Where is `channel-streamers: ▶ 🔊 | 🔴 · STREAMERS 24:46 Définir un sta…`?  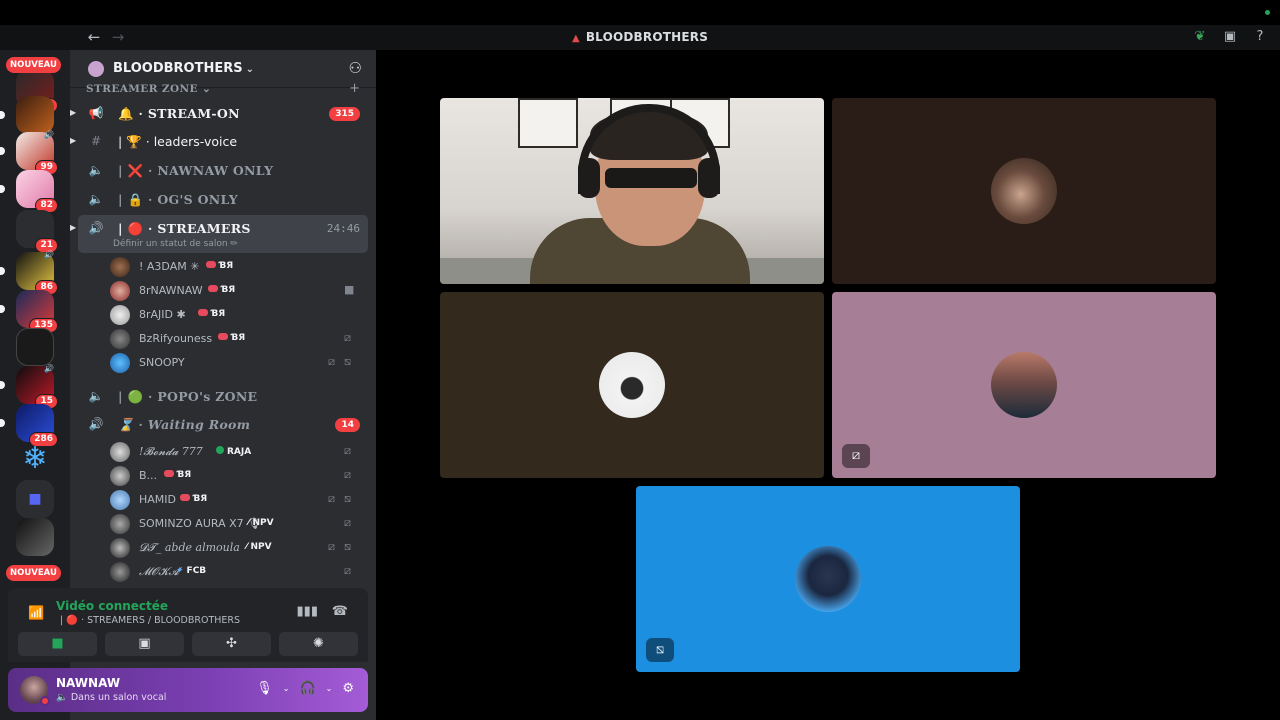
channel-streamers: ▶ 🔊 | 🔴 · STREAMERS 24:46 Définir un sta… is located at coordinates (219, 234).